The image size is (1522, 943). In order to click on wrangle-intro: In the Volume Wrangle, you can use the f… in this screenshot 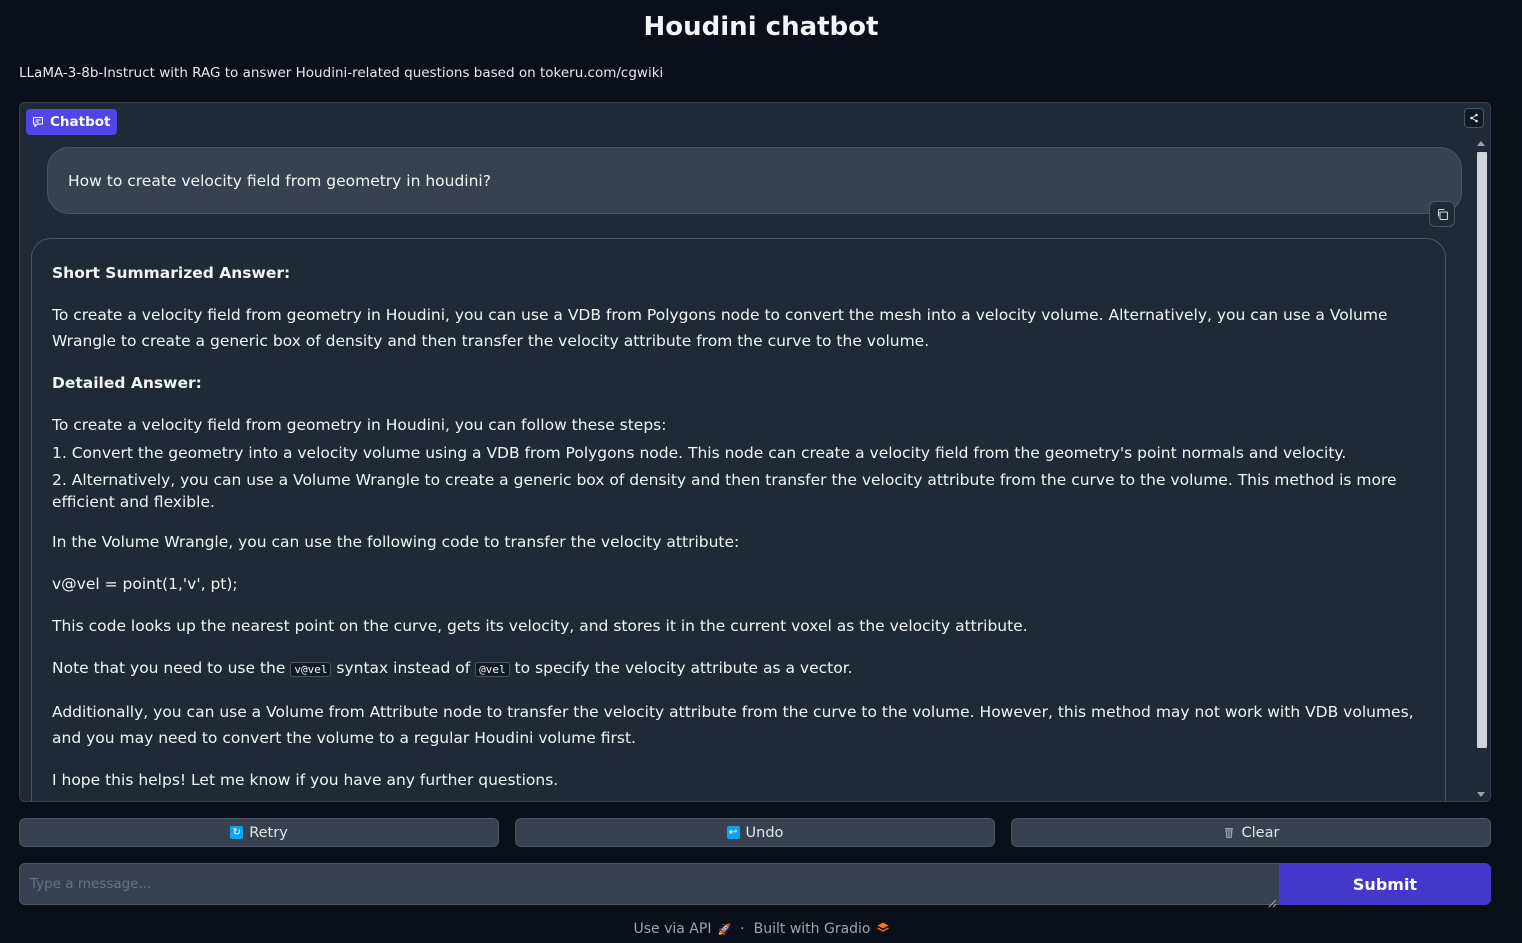, I will do `click(396, 542)`.